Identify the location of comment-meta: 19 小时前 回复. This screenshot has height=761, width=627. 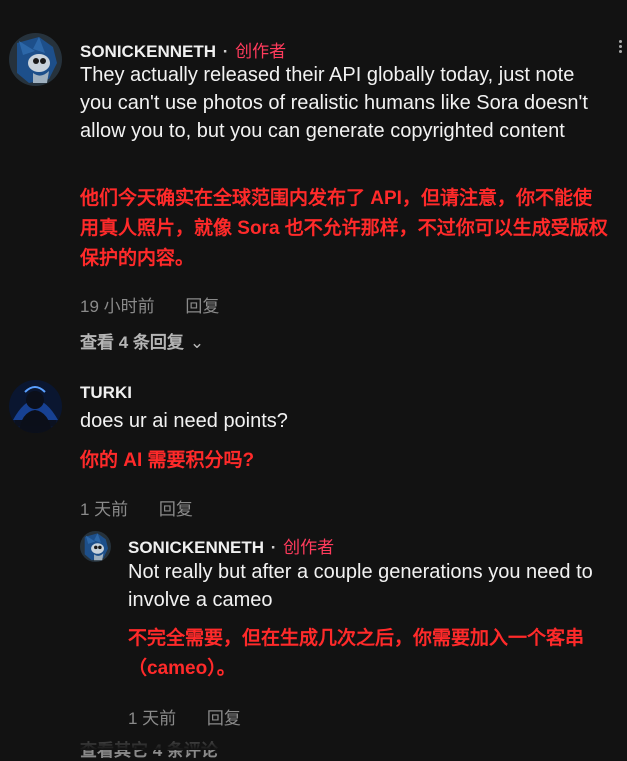
(149, 304).